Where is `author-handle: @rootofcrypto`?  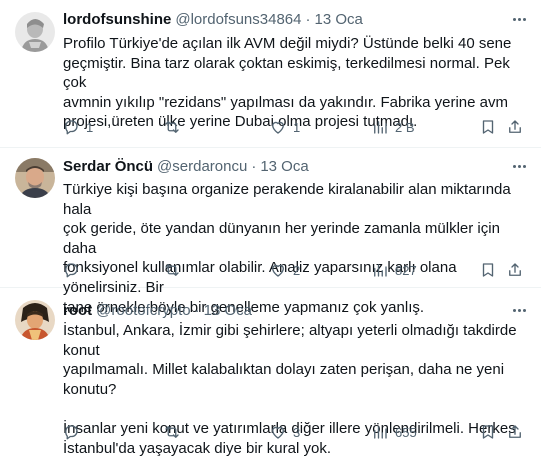 author-handle: @rootofcrypto is located at coordinates (143, 310).